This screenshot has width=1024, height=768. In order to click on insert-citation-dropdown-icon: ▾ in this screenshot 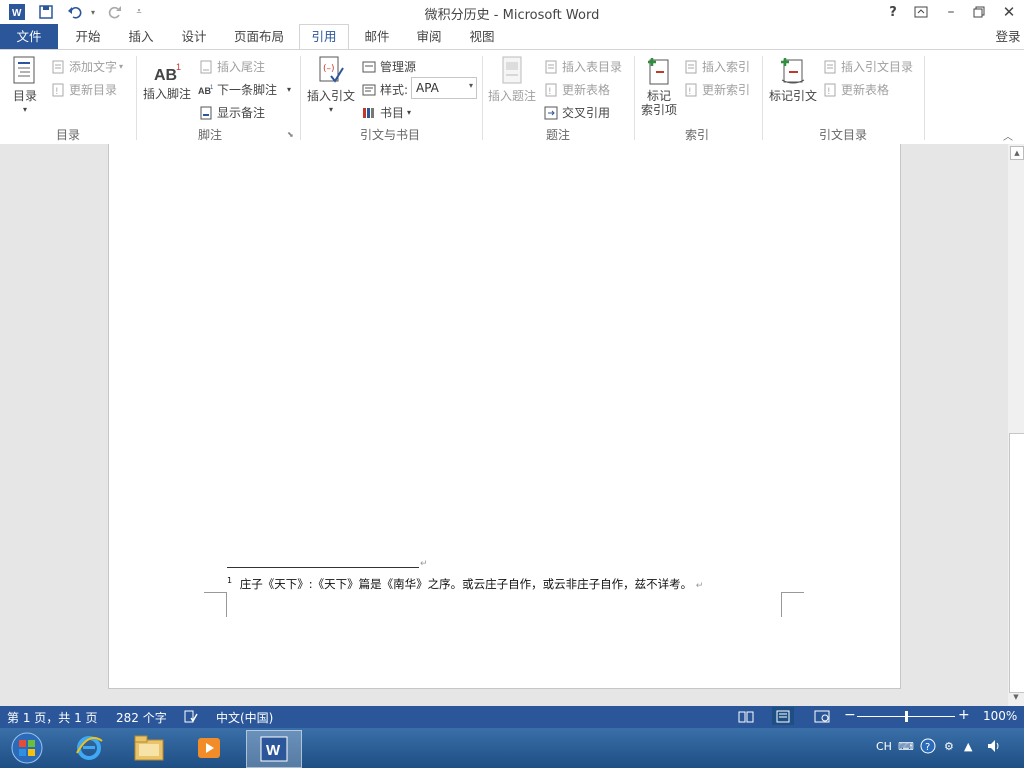, I will do `click(330, 109)`.